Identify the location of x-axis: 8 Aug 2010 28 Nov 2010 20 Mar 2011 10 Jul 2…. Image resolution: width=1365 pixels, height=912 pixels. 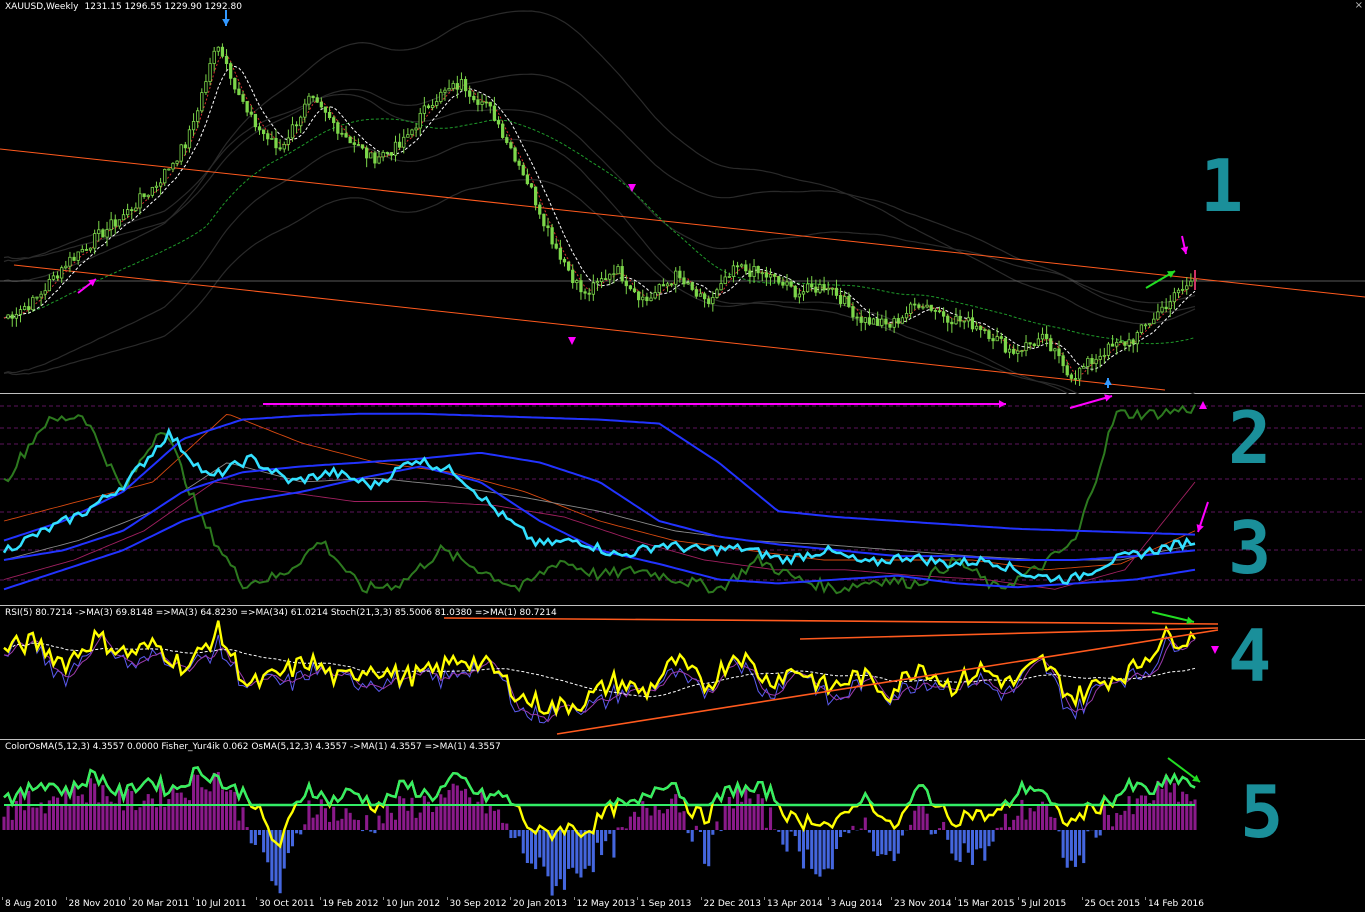
(682, 904).